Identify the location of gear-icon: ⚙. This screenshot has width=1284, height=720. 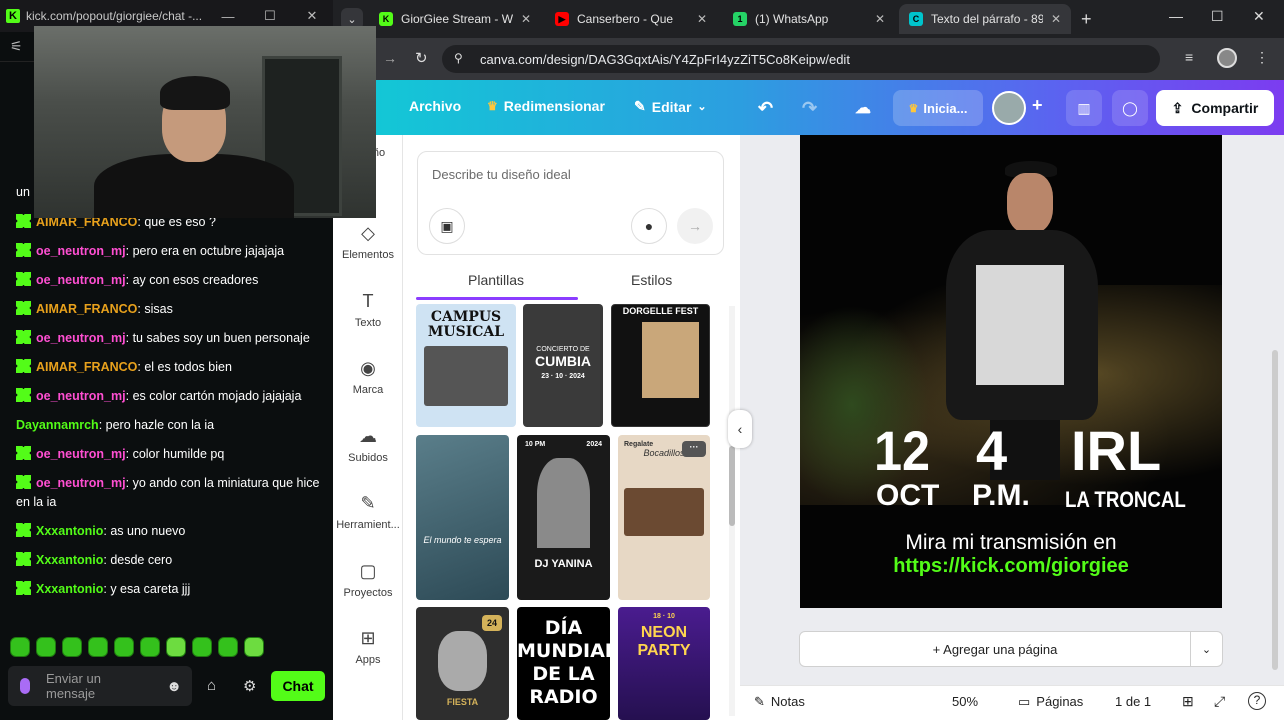
(249, 686).